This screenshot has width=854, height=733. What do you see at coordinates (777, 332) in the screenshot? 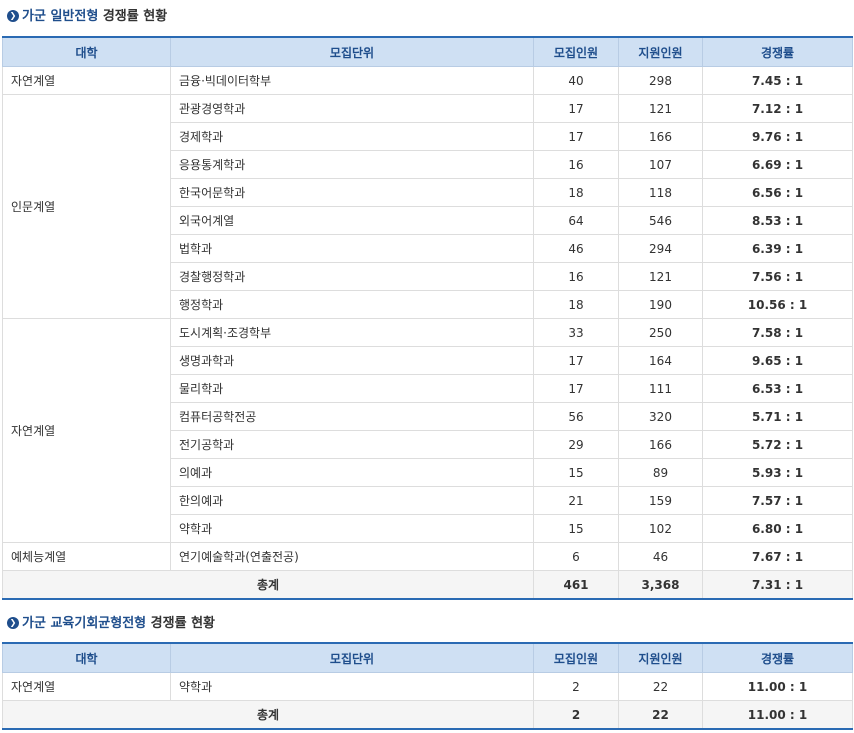
I see `ratio-cell: 7.58 : 1` at bounding box center [777, 332].